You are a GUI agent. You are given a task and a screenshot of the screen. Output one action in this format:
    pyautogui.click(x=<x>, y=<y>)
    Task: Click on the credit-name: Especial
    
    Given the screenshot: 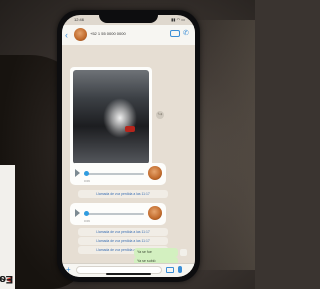 What is the action you would take?
    pyautogui.click(x=6, y=279)
    